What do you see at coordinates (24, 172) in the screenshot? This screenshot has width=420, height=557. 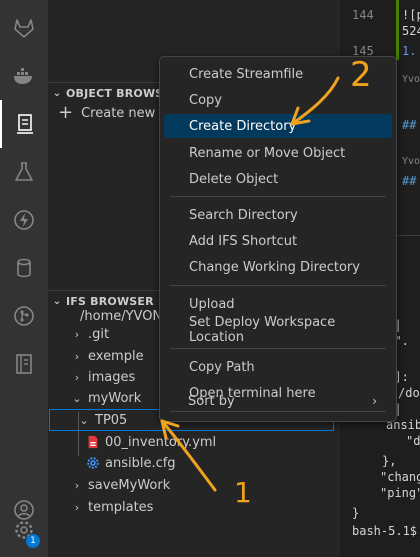 I see `flask-icon` at bounding box center [24, 172].